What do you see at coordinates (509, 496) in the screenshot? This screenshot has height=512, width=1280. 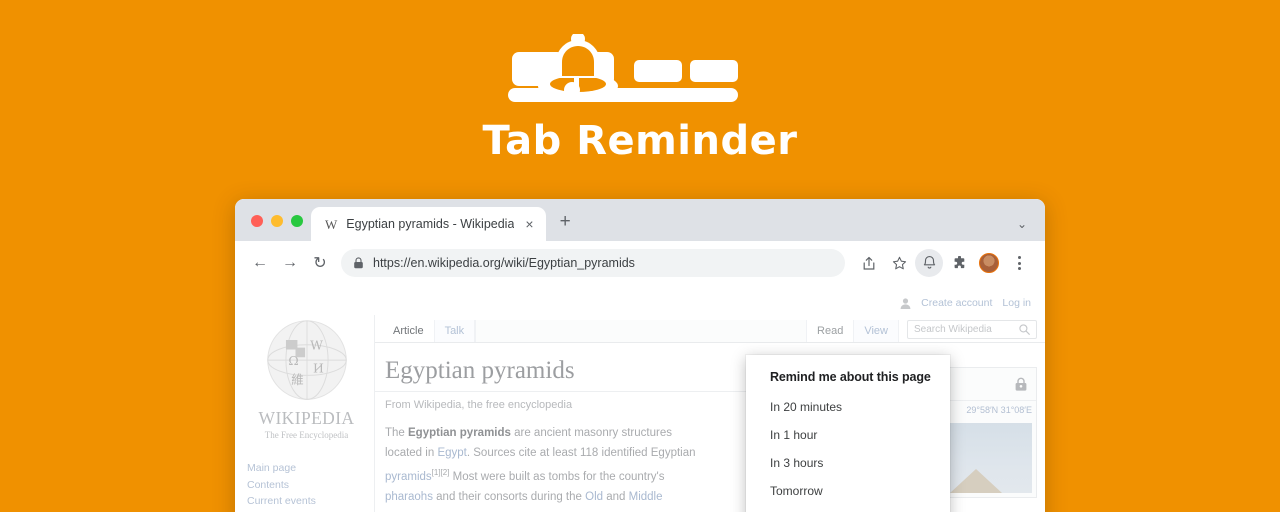 I see `para-text-5: and their consorts during the` at bounding box center [509, 496].